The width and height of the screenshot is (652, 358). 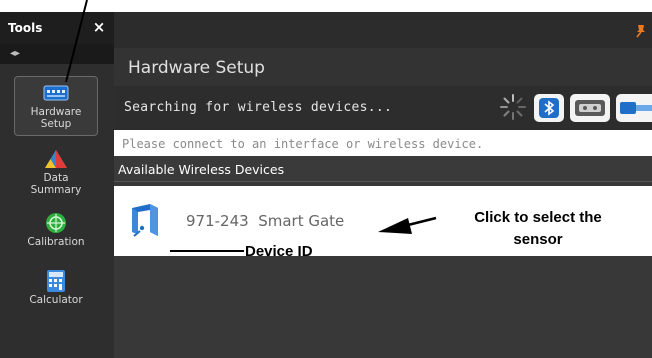 I want to click on available-devices-header: Available Wireless Devices, so click(x=383, y=169).